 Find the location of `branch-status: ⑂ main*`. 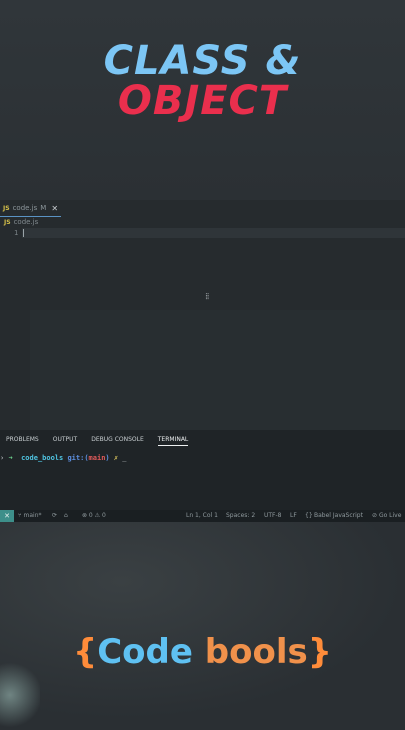

branch-status: ⑂ main* is located at coordinates (30, 515).